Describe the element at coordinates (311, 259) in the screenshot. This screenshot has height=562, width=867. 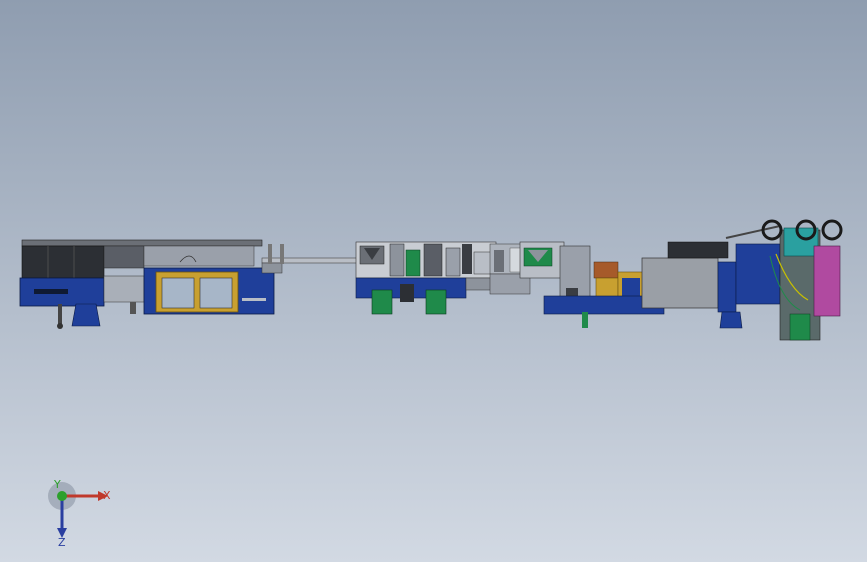
I see `conveyor-bridge` at that location.